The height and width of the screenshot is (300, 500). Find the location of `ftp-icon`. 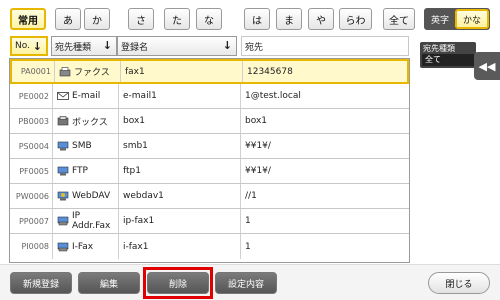

ftp-icon is located at coordinates (63, 171).